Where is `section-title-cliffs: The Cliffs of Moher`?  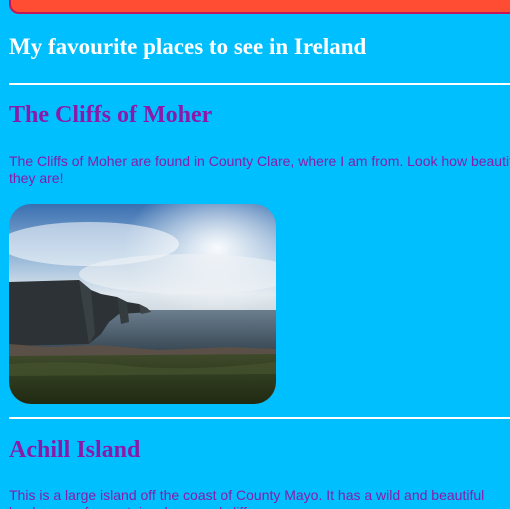
section-title-cliffs: The Cliffs of Moher is located at coordinates (111, 115).